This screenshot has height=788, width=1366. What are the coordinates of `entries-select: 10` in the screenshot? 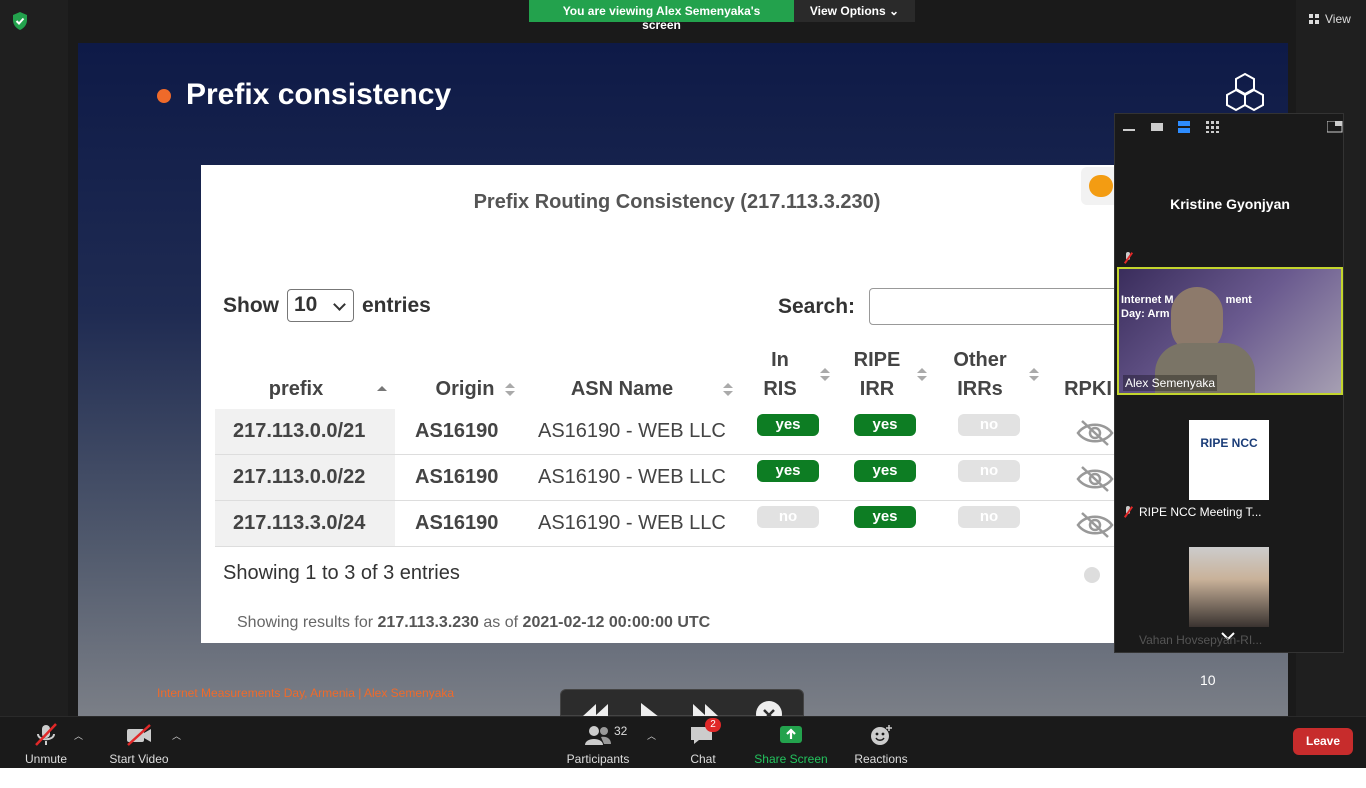 It's located at (320, 305).